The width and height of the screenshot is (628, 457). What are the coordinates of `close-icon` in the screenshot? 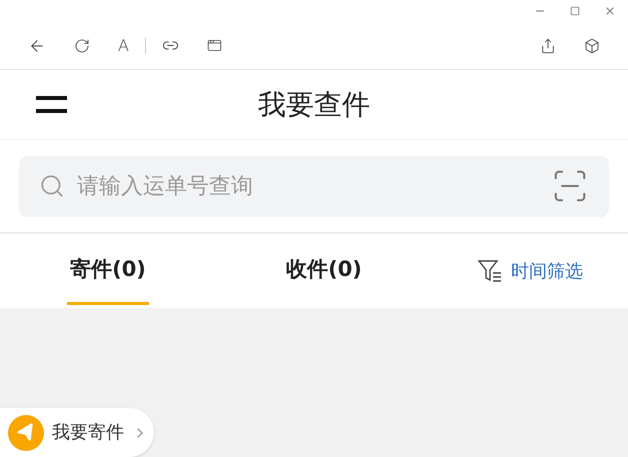 It's located at (610, 11).